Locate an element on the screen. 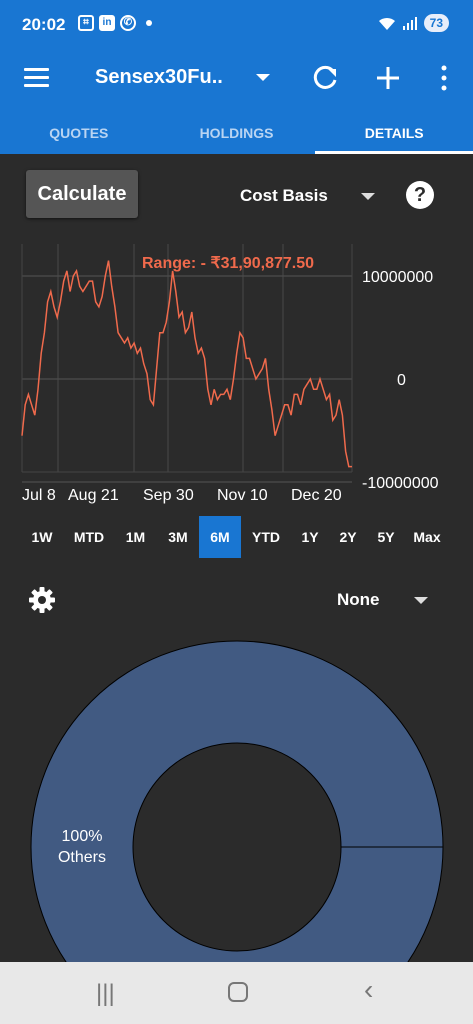 The image size is (473, 1024). portfolio-title: Sensex30Fu.. is located at coordinates (159, 77).